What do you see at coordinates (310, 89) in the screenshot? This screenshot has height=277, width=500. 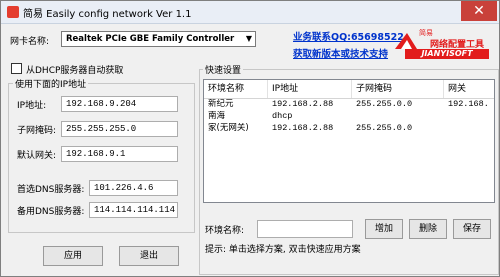 I see `column-header-ip: IP地址` at bounding box center [310, 89].